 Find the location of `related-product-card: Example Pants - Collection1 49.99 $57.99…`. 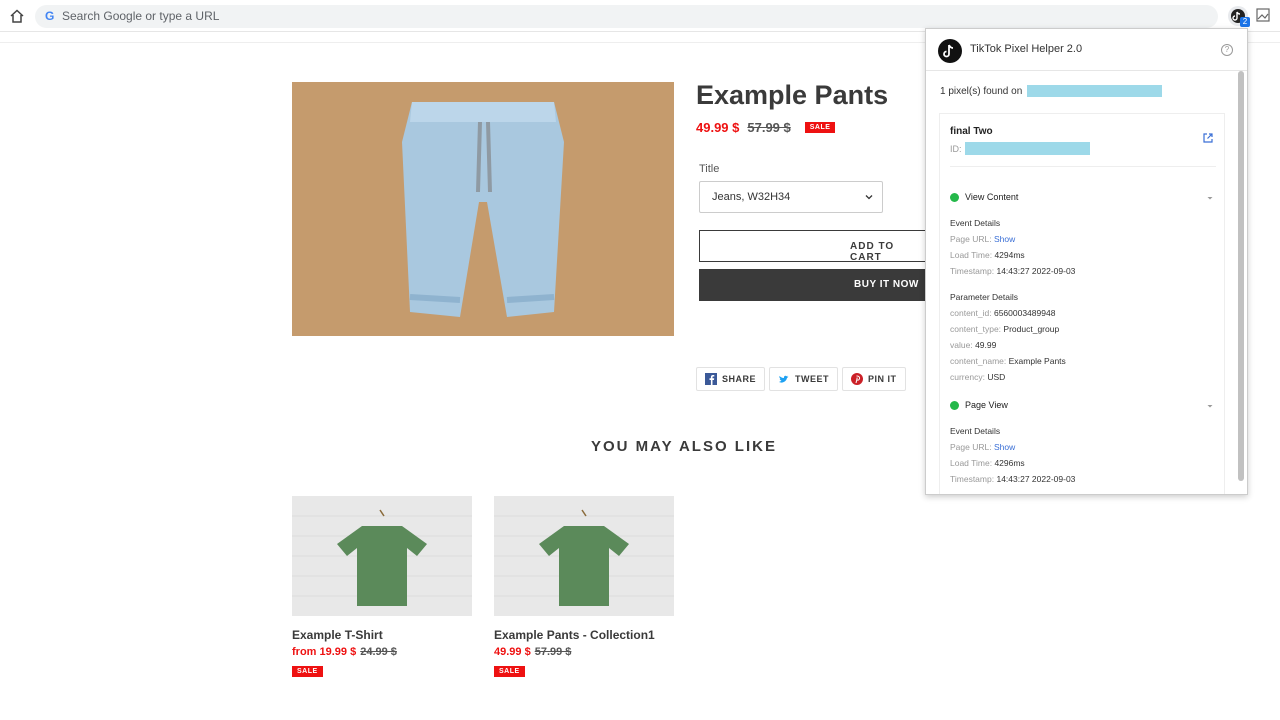

related-product-card: Example Pants - Collection1 49.99 $57.99… is located at coordinates (584, 587).